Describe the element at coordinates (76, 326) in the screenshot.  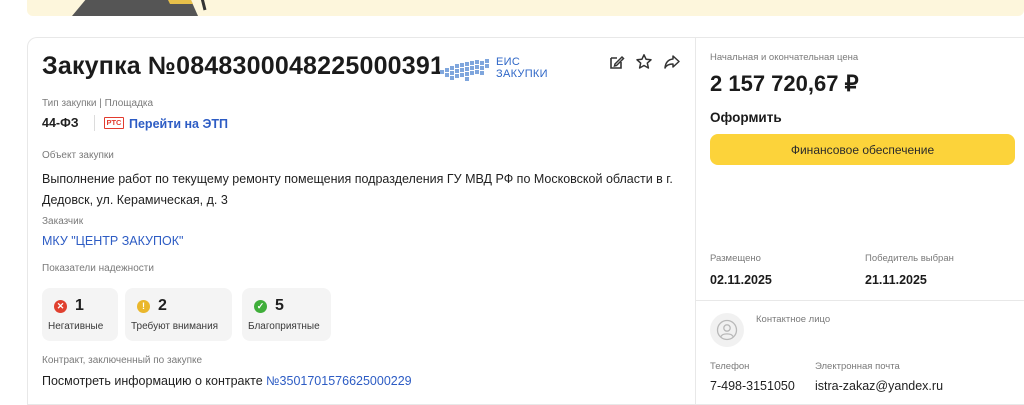
I see `negative-caption: Негативные` at that location.